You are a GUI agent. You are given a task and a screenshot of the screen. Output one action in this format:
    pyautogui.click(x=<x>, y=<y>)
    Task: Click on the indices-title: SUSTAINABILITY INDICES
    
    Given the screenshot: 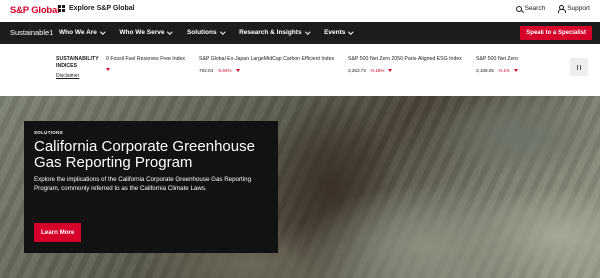 What is the action you would take?
    pyautogui.click(x=77, y=62)
    